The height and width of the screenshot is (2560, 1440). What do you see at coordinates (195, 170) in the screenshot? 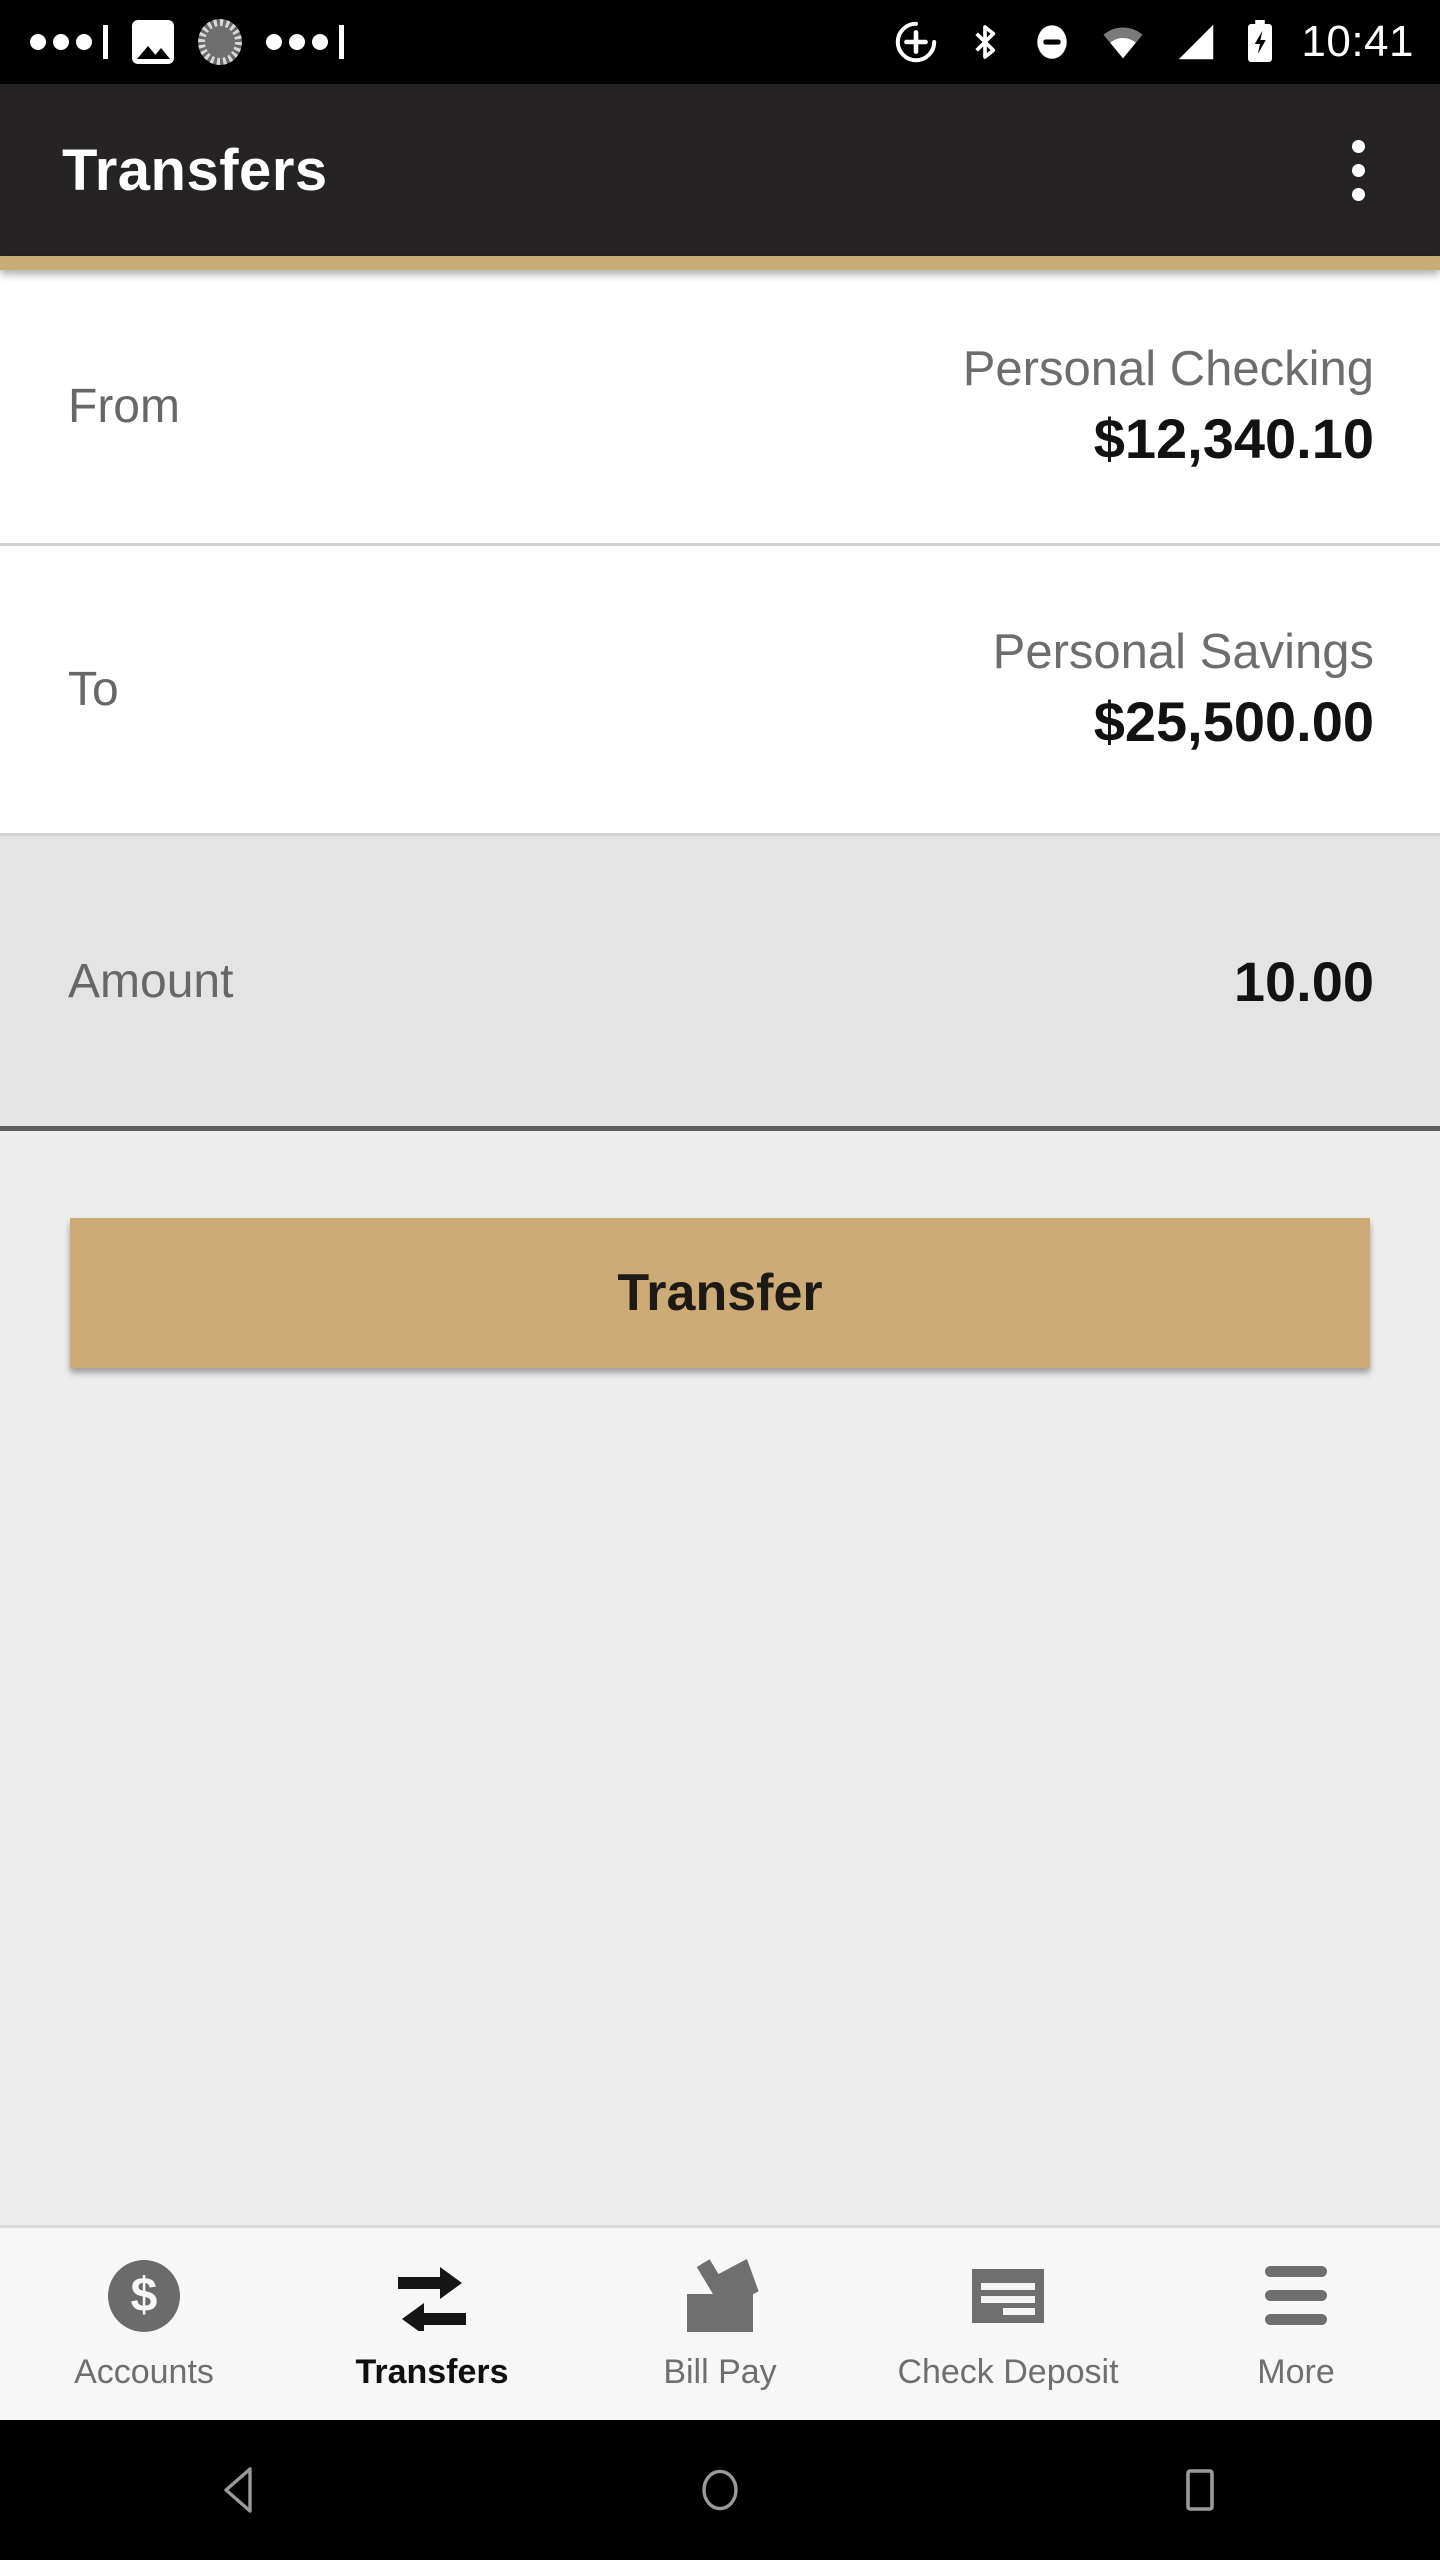
I see `page-title: Transfers` at bounding box center [195, 170].